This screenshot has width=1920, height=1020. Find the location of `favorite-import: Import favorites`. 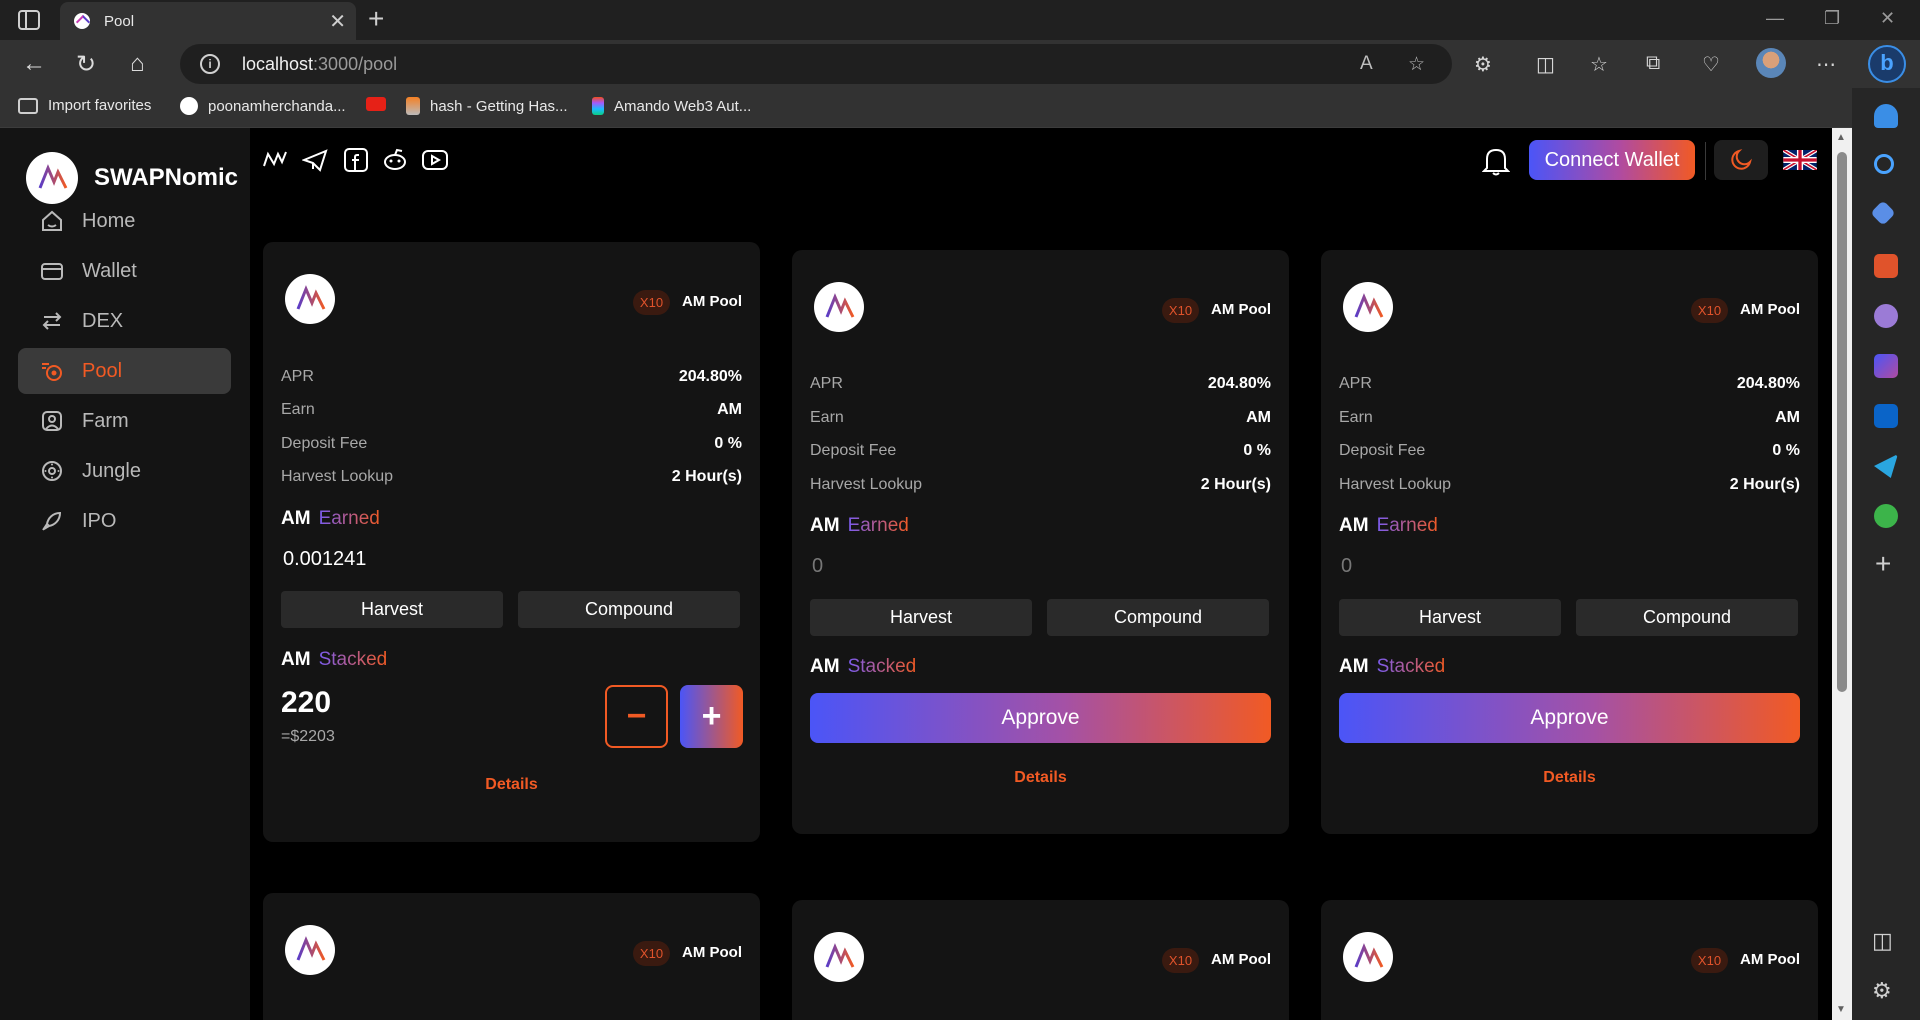

favorite-import: Import favorites is located at coordinates (84, 105).